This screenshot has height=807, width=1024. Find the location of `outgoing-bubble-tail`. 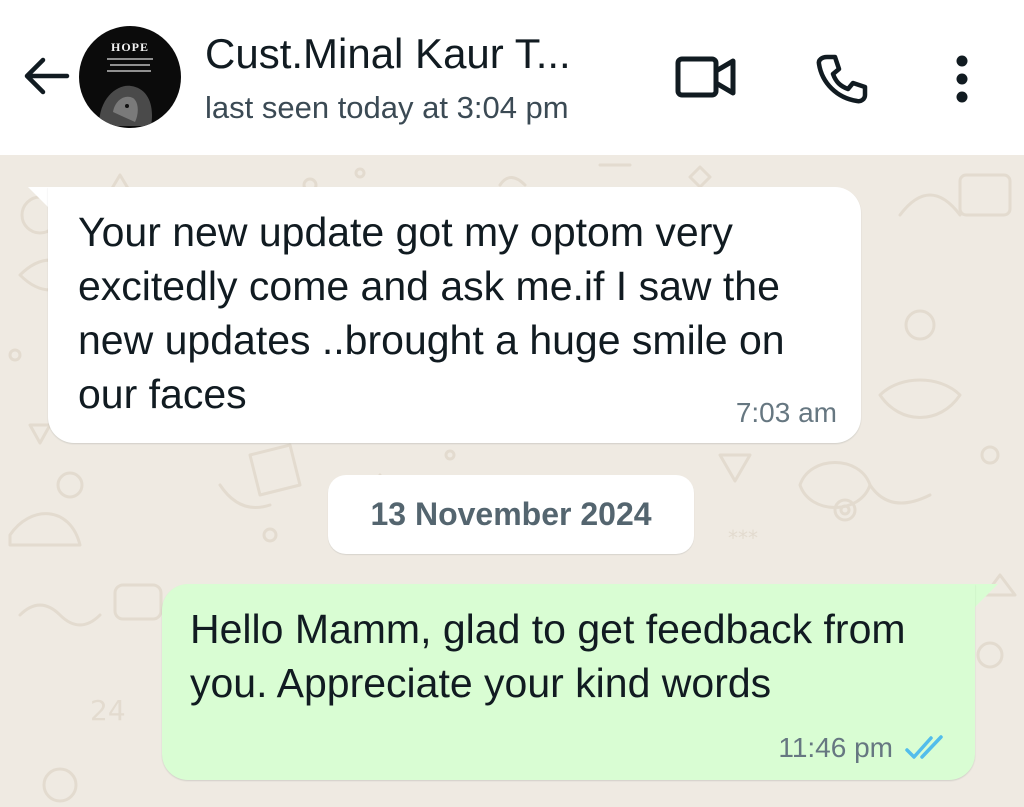

outgoing-bubble-tail is located at coordinates (986, 596).